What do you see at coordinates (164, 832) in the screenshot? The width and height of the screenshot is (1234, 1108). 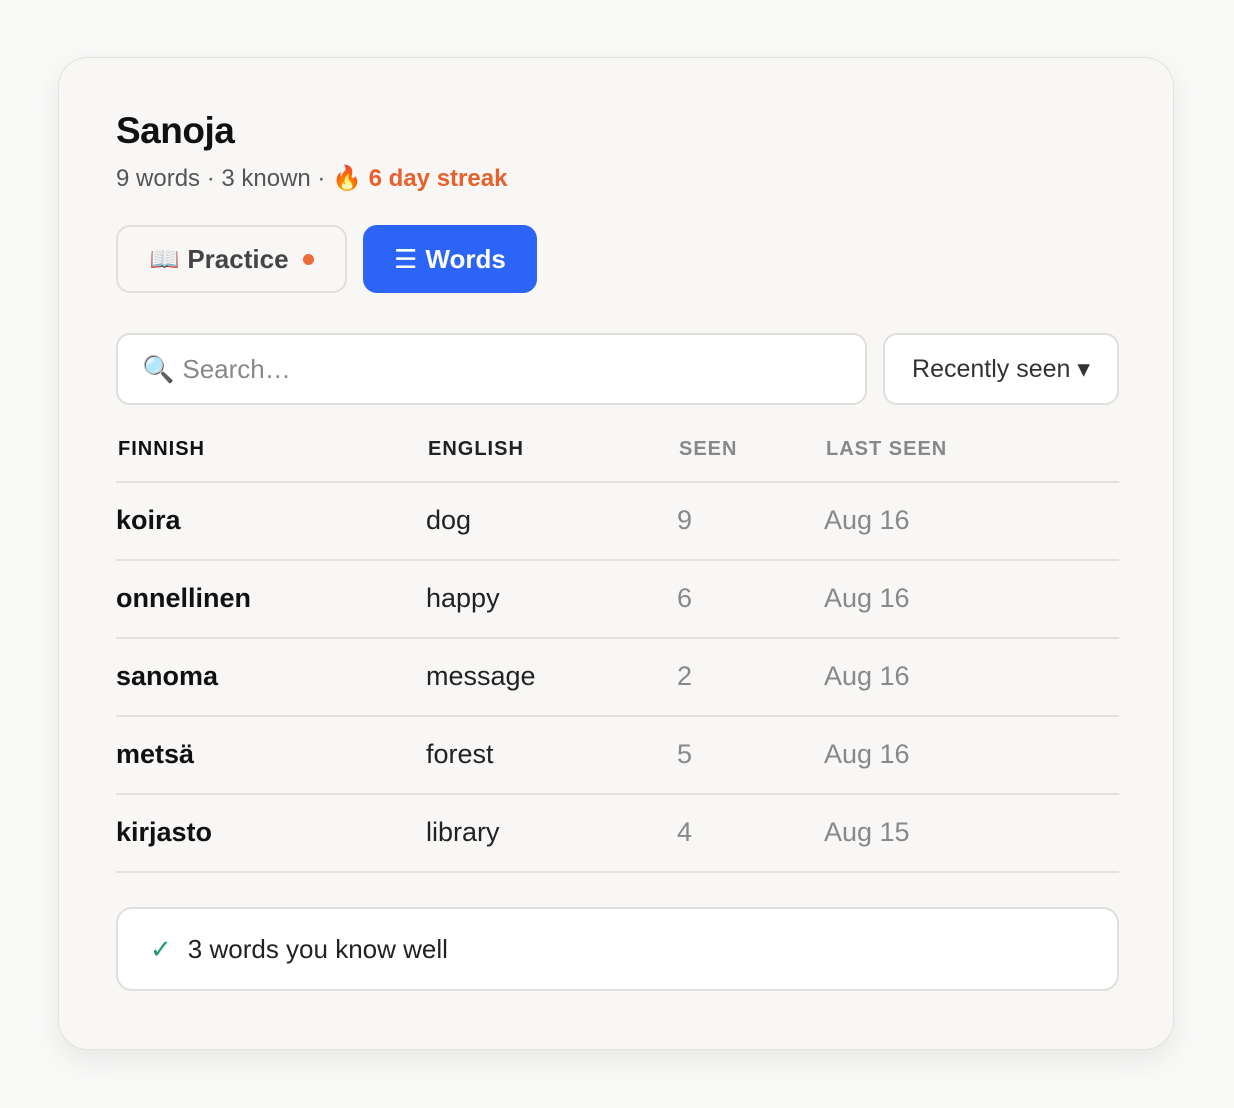 I see `finnish-word: kirjasto` at bounding box center [164, 832].